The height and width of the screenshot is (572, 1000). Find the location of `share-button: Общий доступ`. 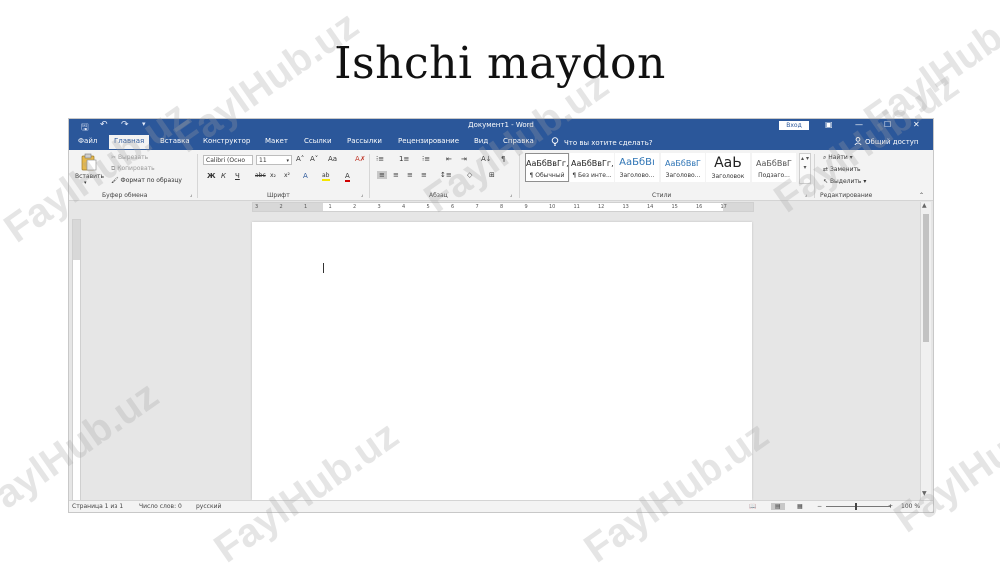

share-button: Общий доступ is located at coordinates (886, 141).